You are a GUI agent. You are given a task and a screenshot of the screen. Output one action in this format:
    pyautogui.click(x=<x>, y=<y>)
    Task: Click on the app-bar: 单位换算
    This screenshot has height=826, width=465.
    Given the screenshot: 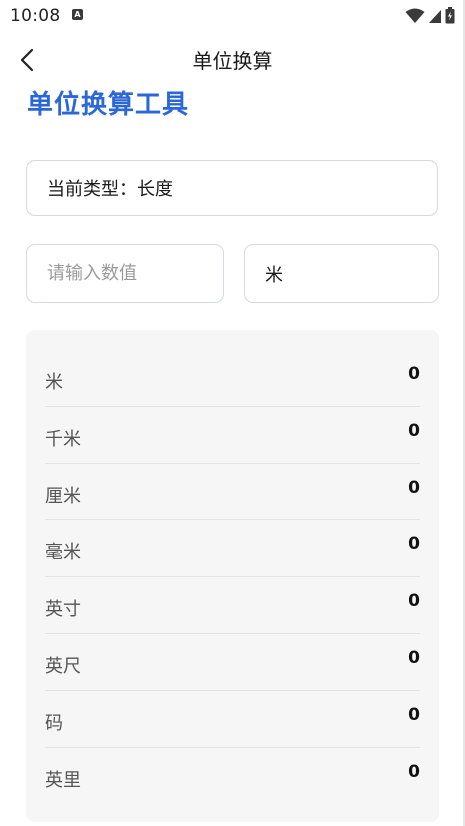 What is the action you would take?
    pyautogui.click(x=232, y=59)
    